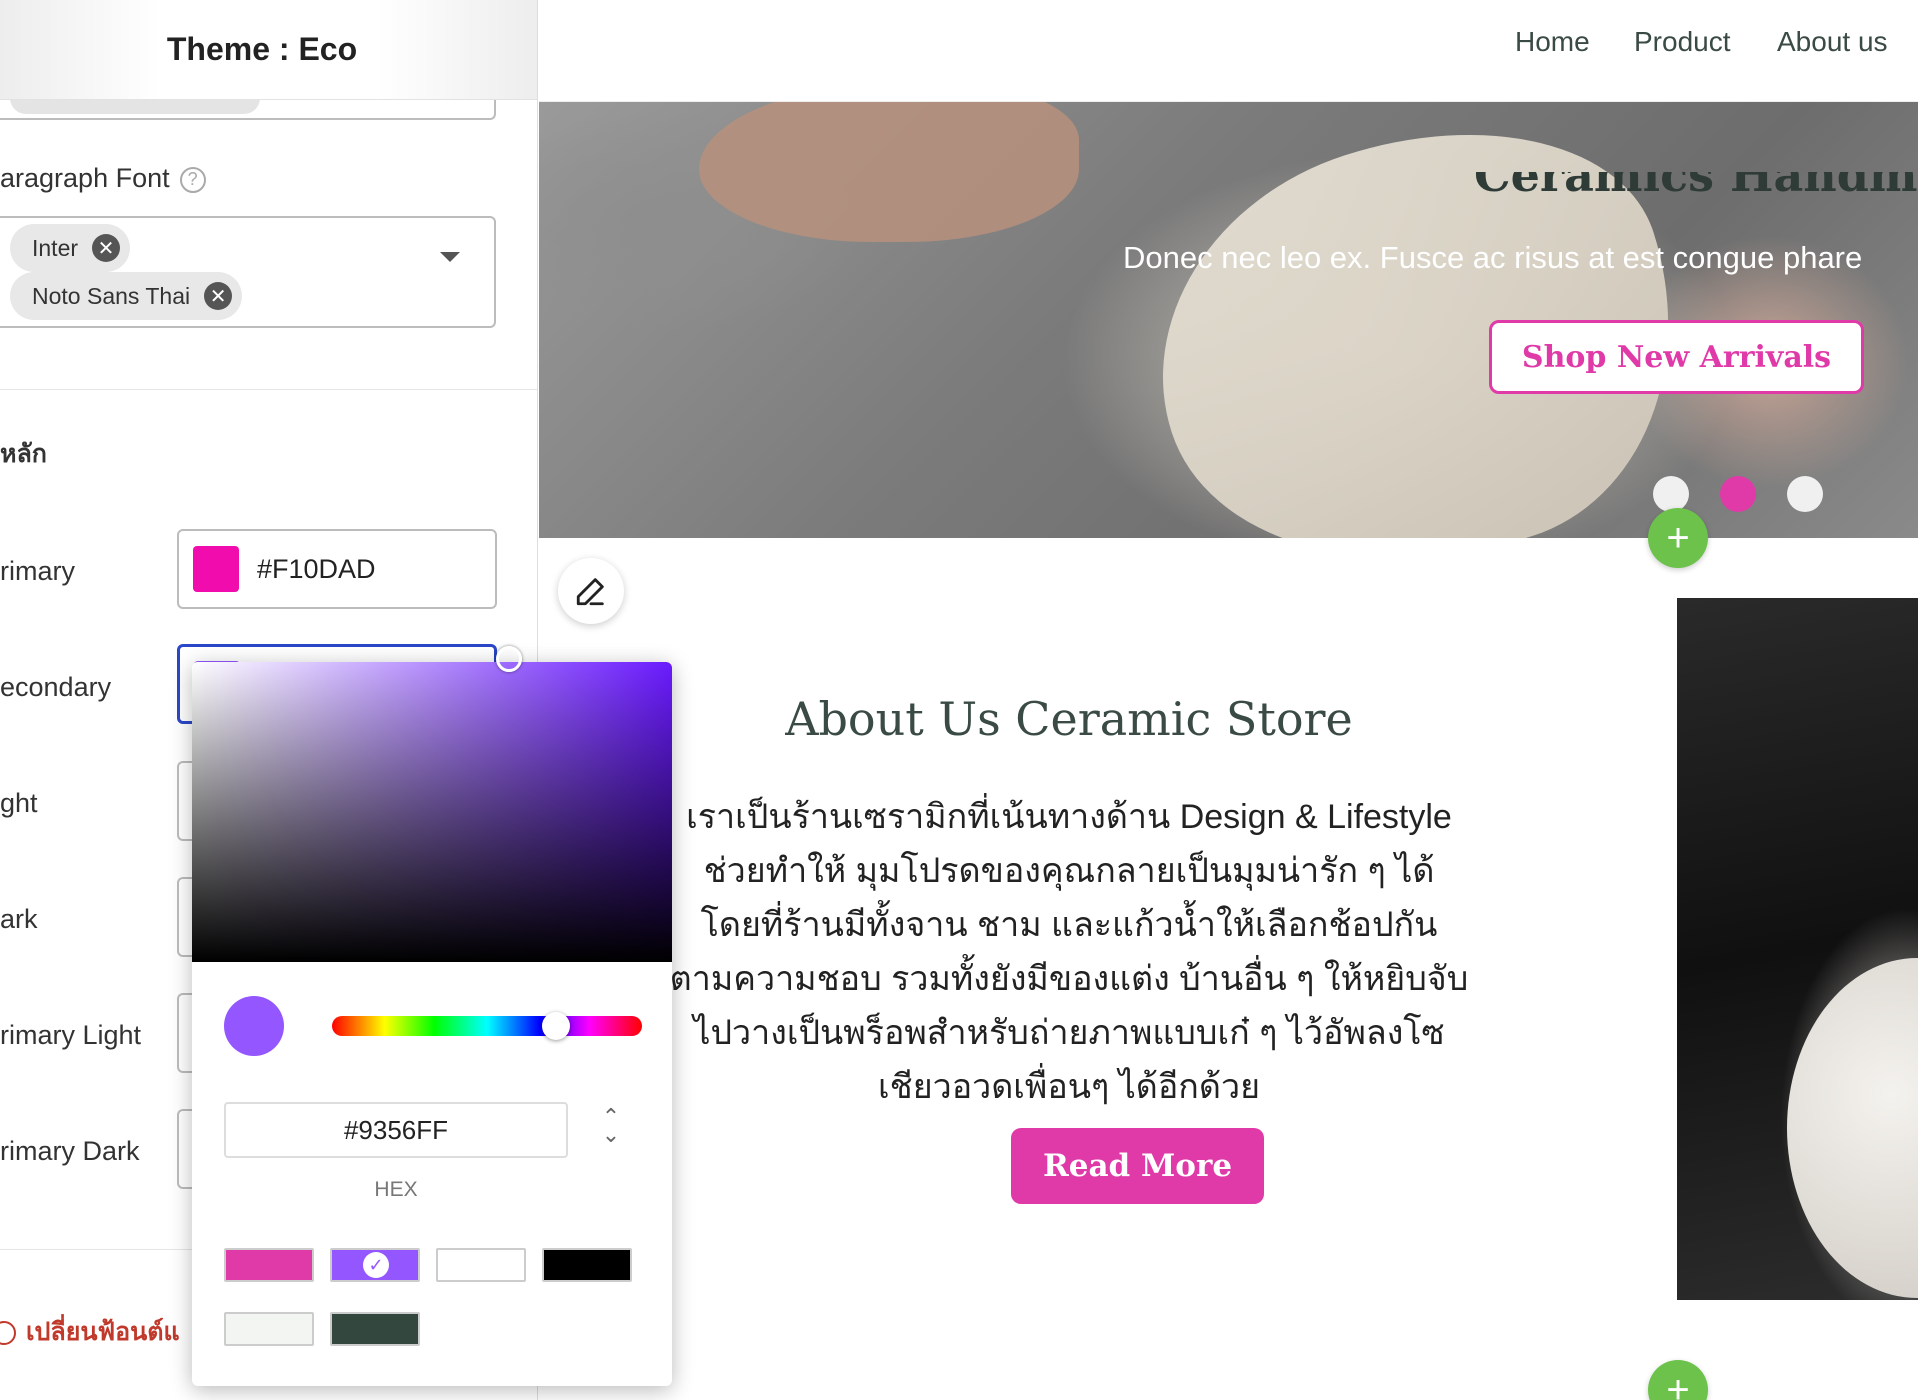  Describe the element at coordinates (56, 687) in the screenshot. I see `secondary-color-label: econdary` at that location.